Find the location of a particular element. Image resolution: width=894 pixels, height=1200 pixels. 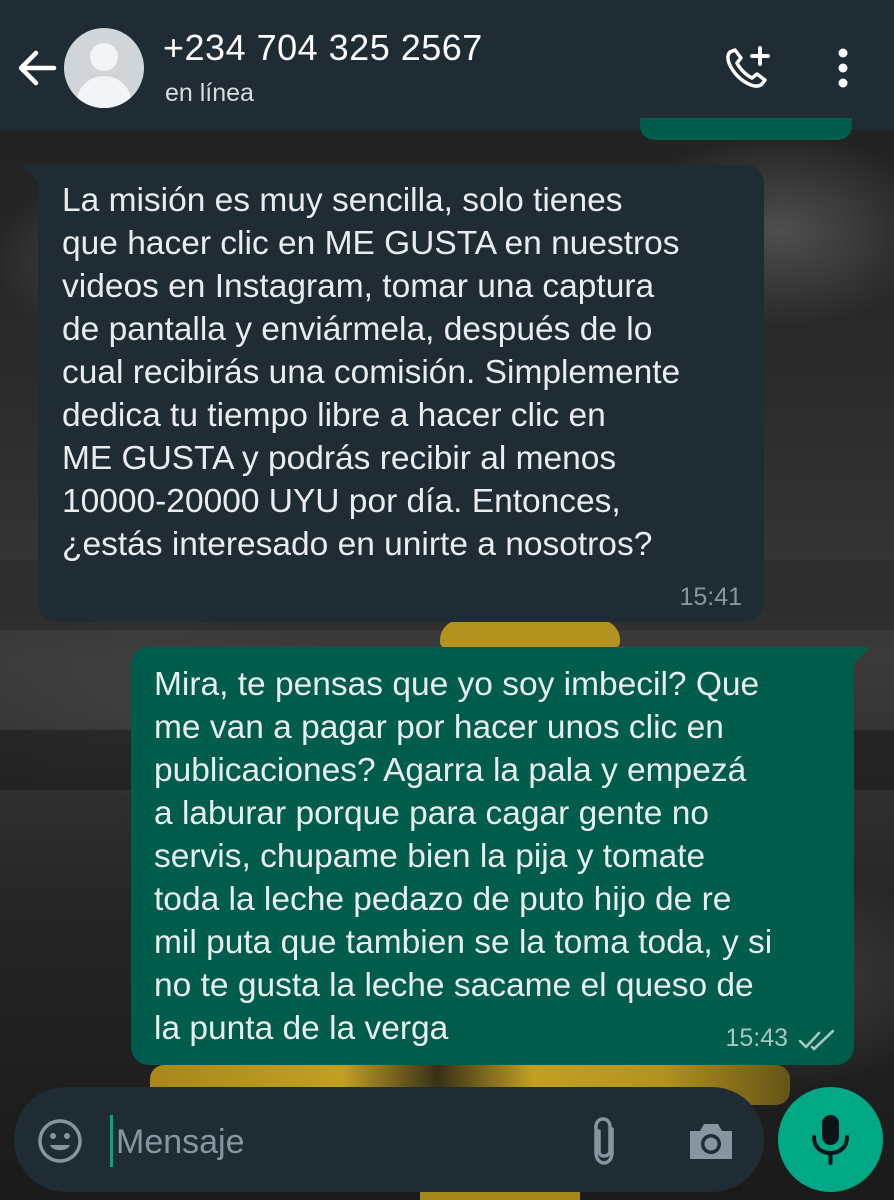

avatar is located at coordinates (104, 68).